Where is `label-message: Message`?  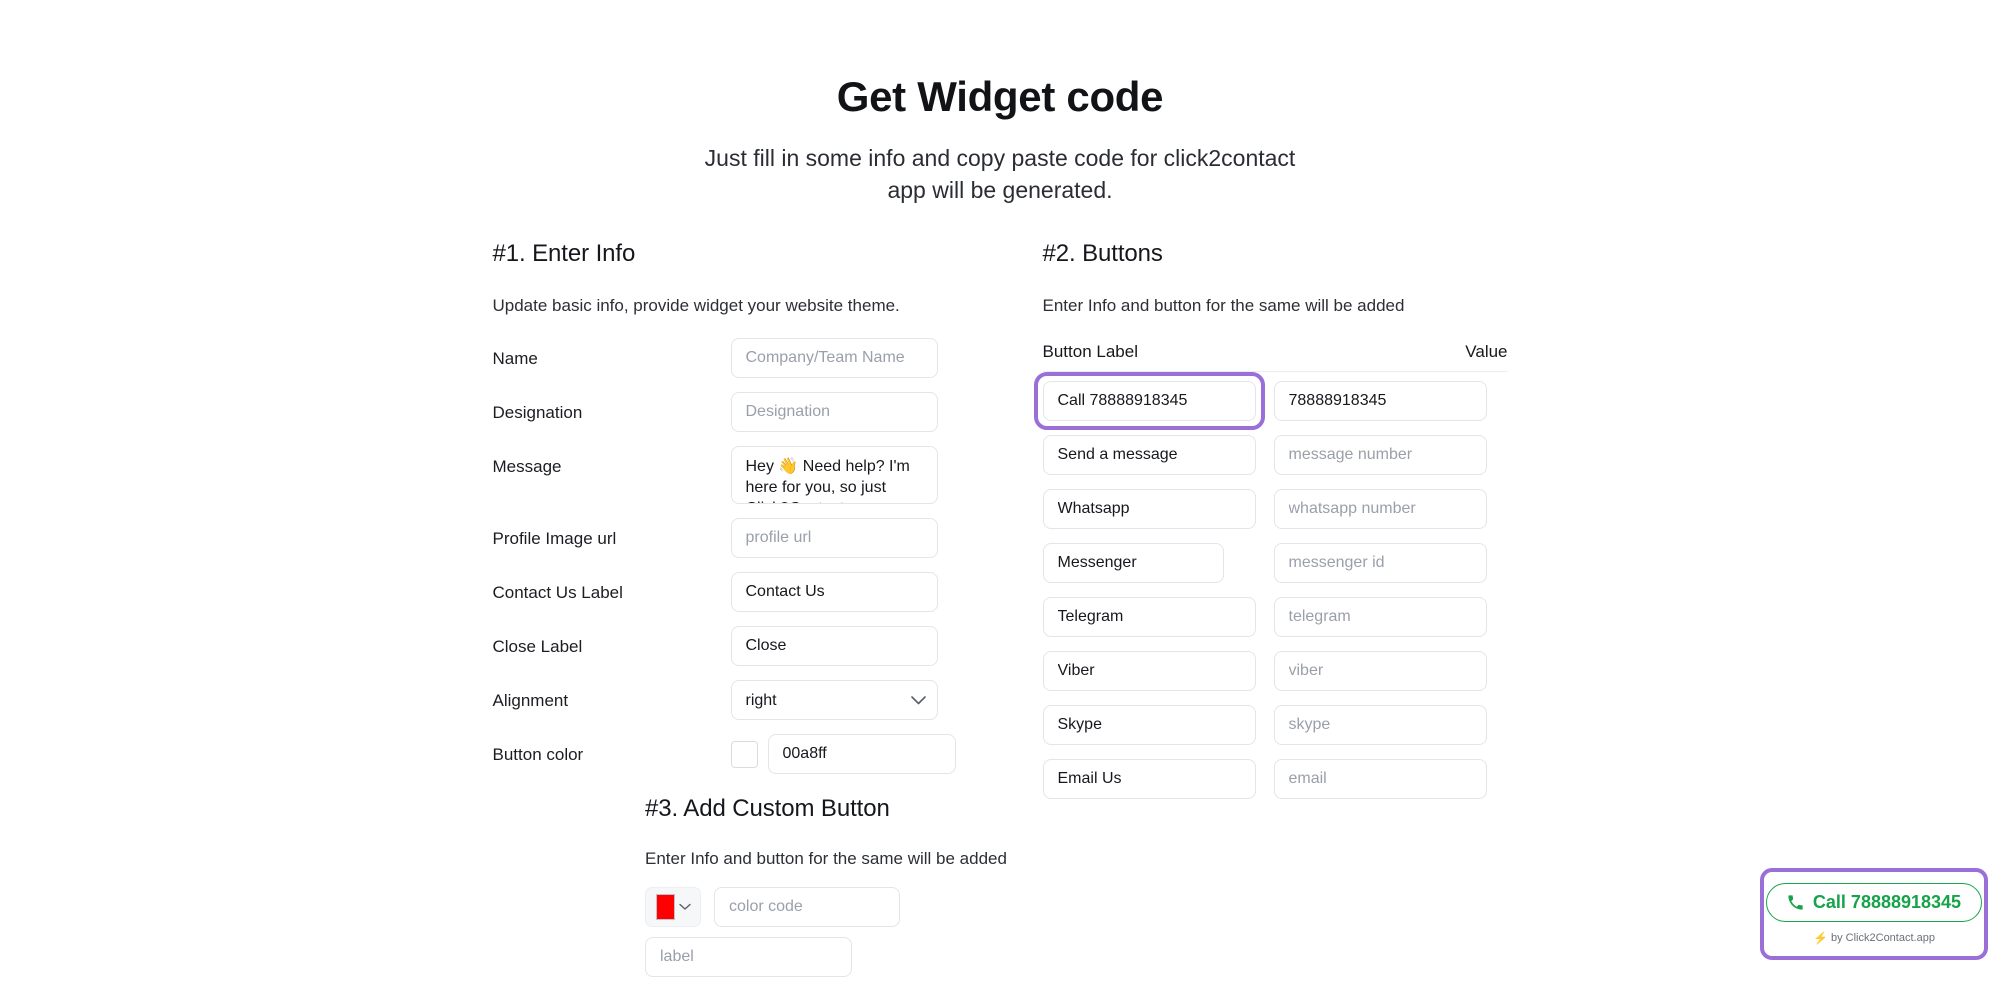
label-message: Message is located at coordinates (527, 466).